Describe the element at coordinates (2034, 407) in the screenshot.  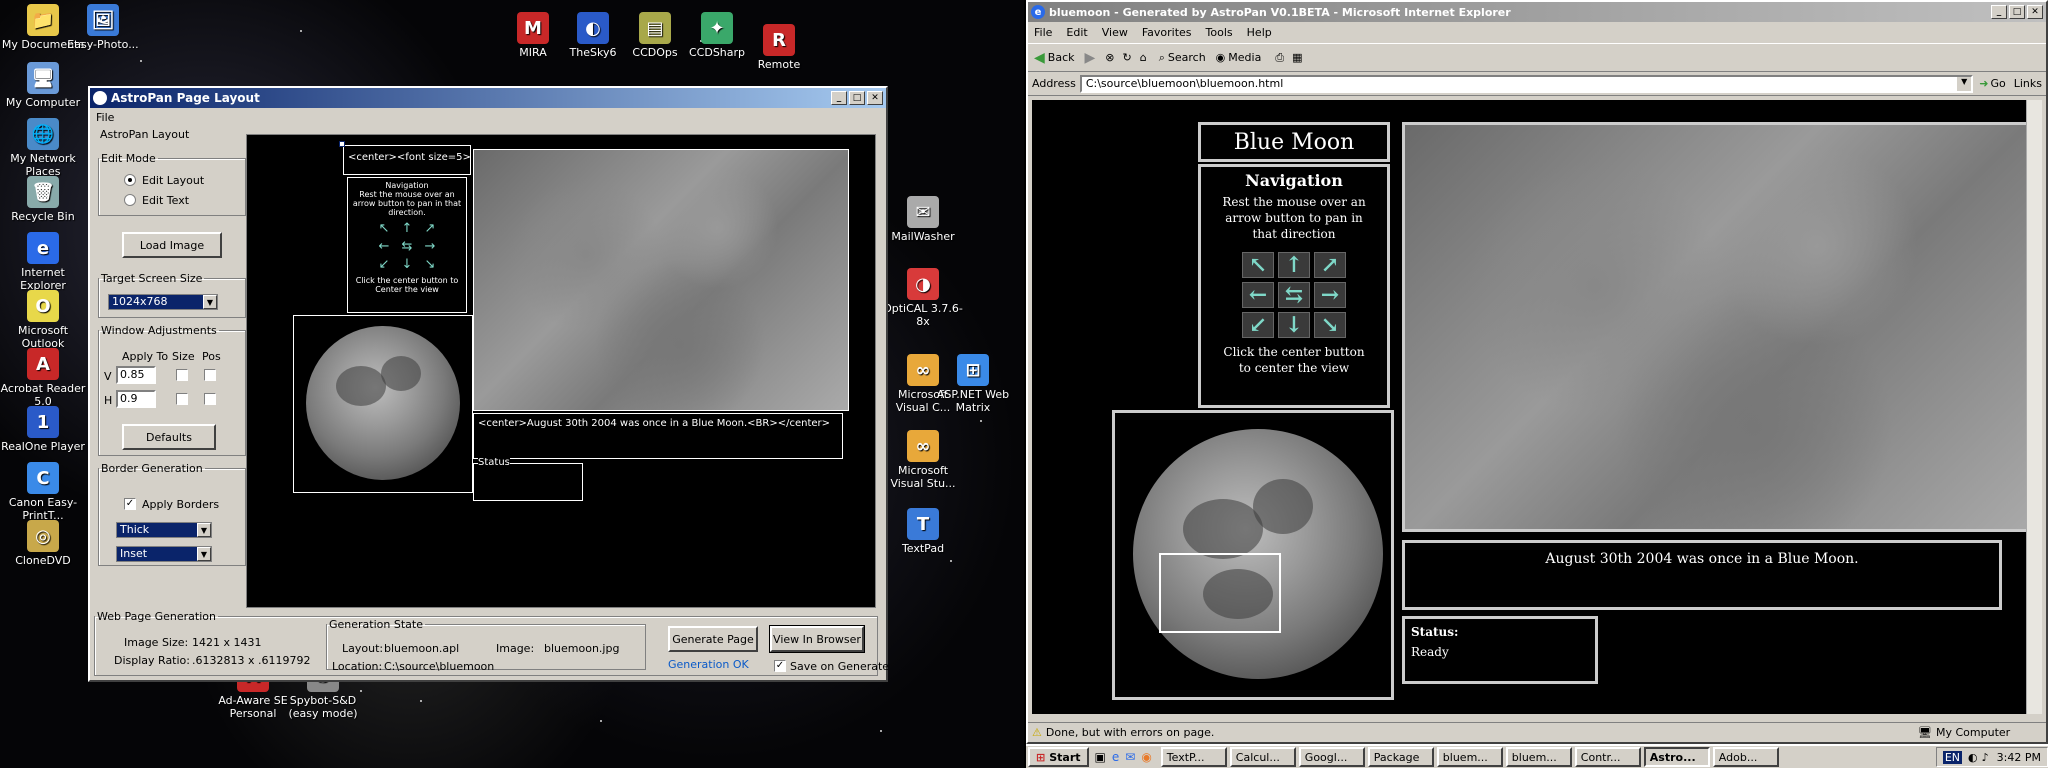
I see `vertical-scrollbar` at that location.